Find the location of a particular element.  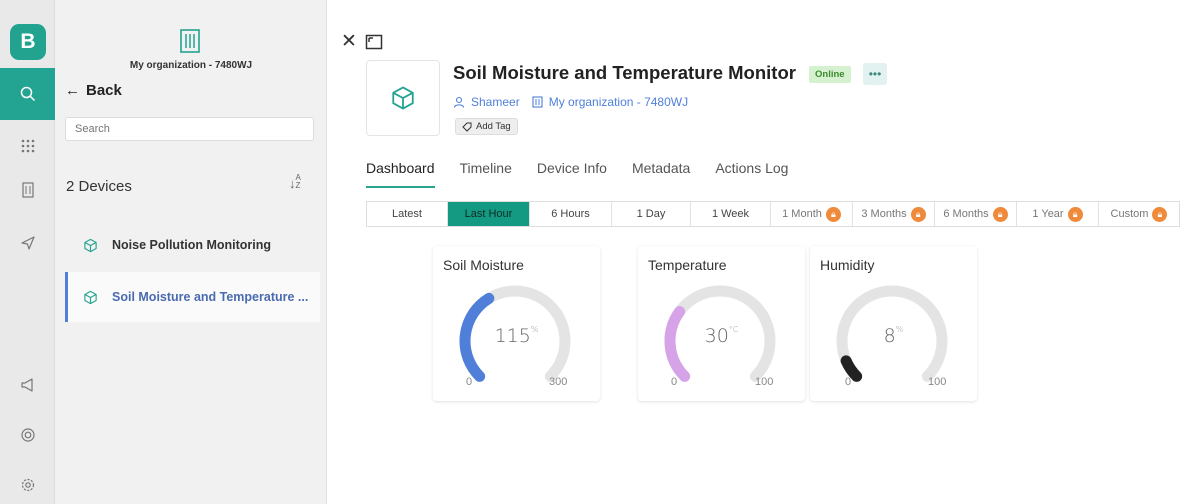

organization-link: My organization - 7480WJ is located at coordinates (618, 102).